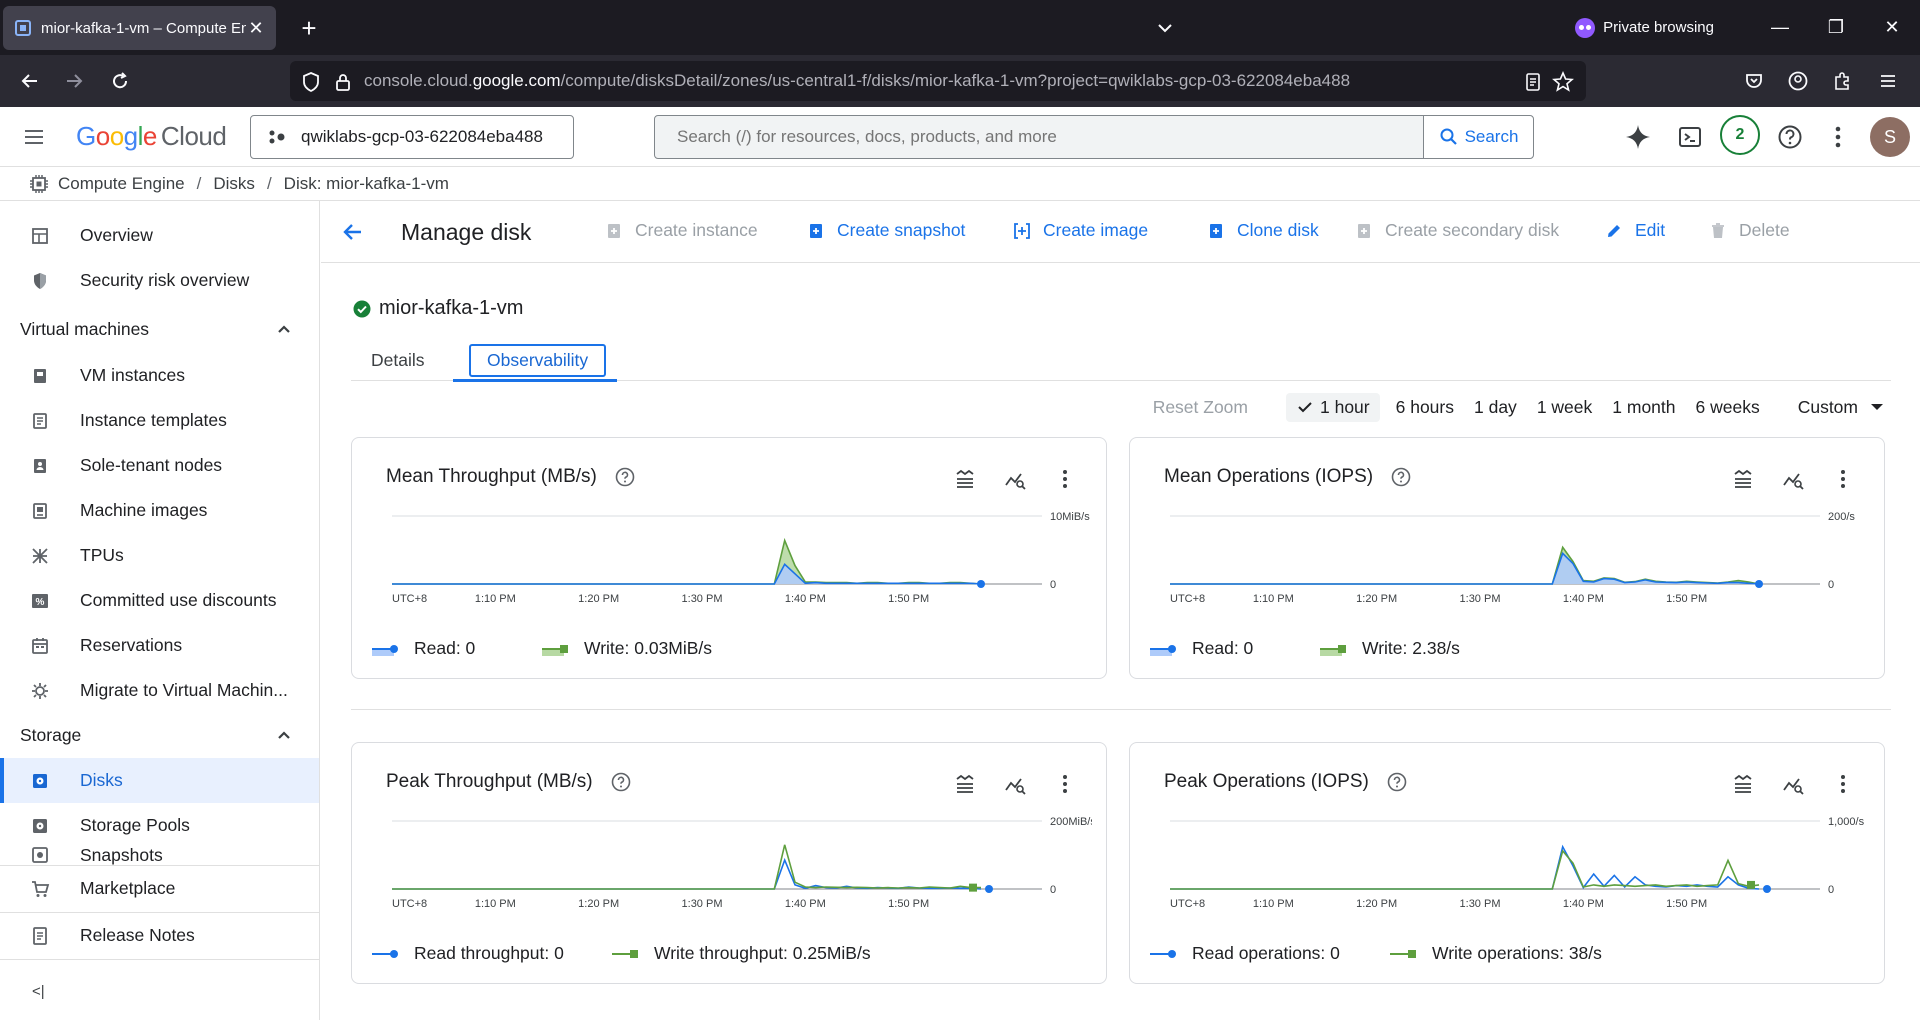 The image size is (1920, 1020). I want to click on sidebar-item-release-notes: Release Notes, so click(159, 935).